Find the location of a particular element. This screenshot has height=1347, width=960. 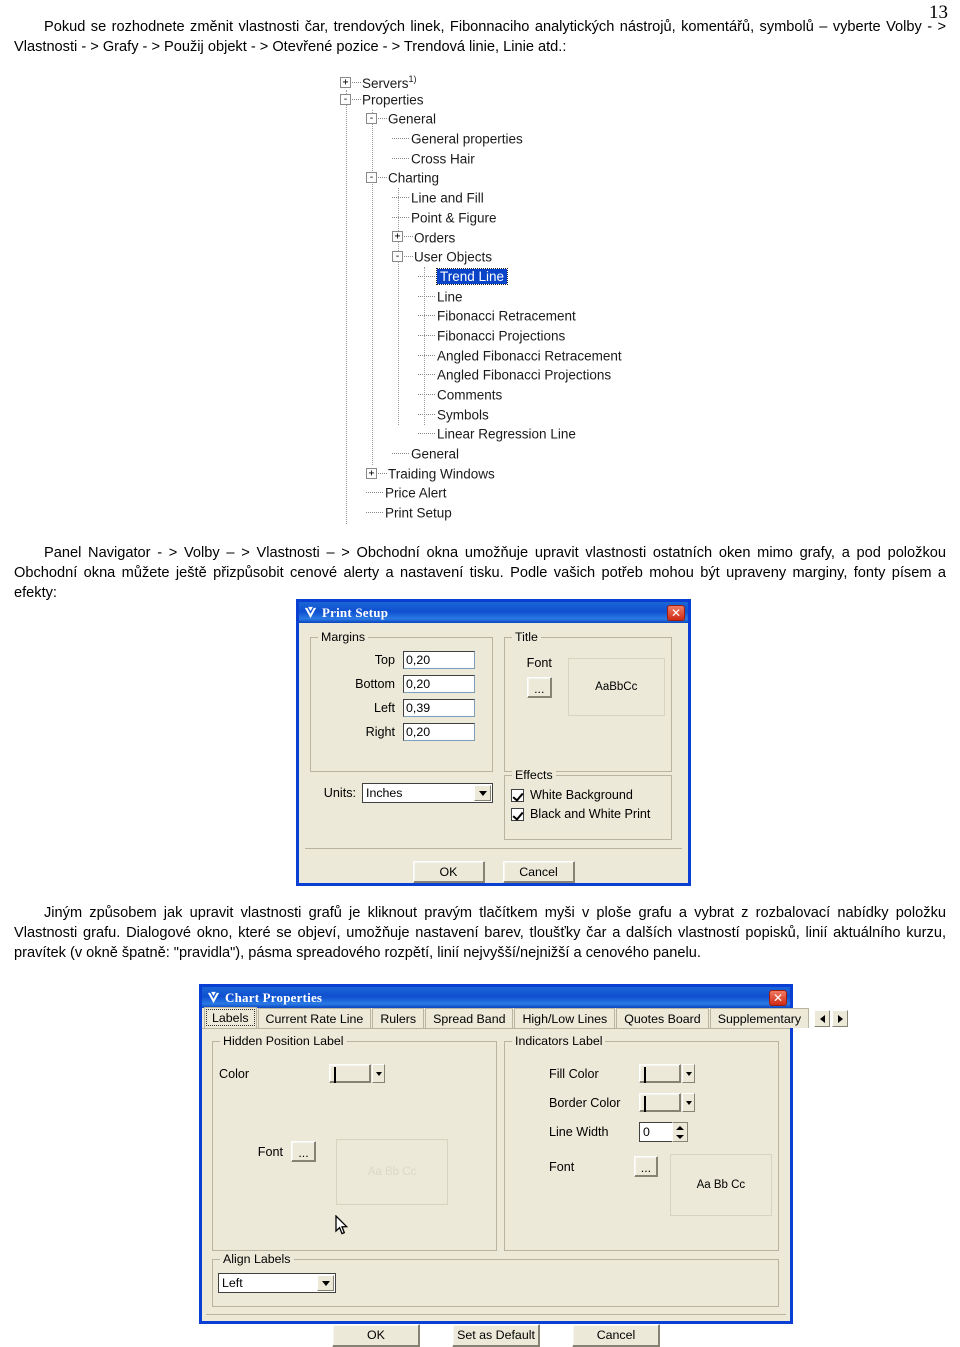

tab-scroll-buttons is located at coordinates (830, 1018).